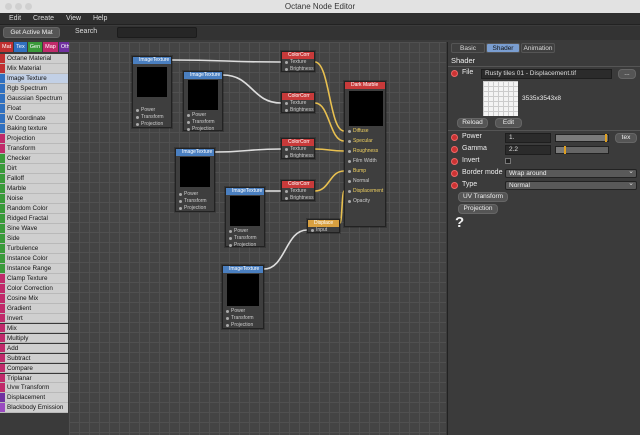 Image resolution: width=640 pixels, height=435 pixels. I want to click on node-pin: Diffuse, so click(365, 133).